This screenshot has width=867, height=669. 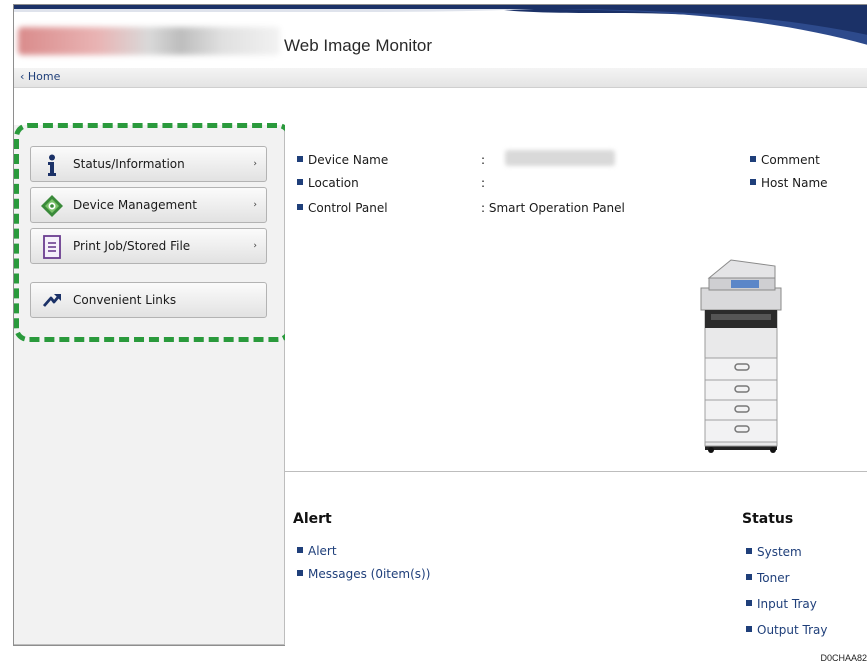 I want to click on input-tray-link: Input Tray, so click(x=781, y=604).